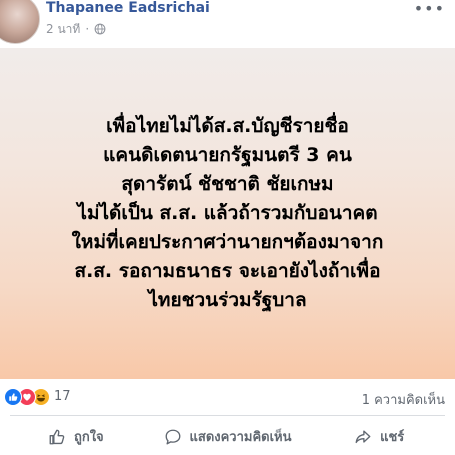 The width and height of the screenshot is (455, 455). What do you see at coordinates (57, 436) in the screenshot?
I see `thumbs-up-icon` at bounding box center [57, 436].